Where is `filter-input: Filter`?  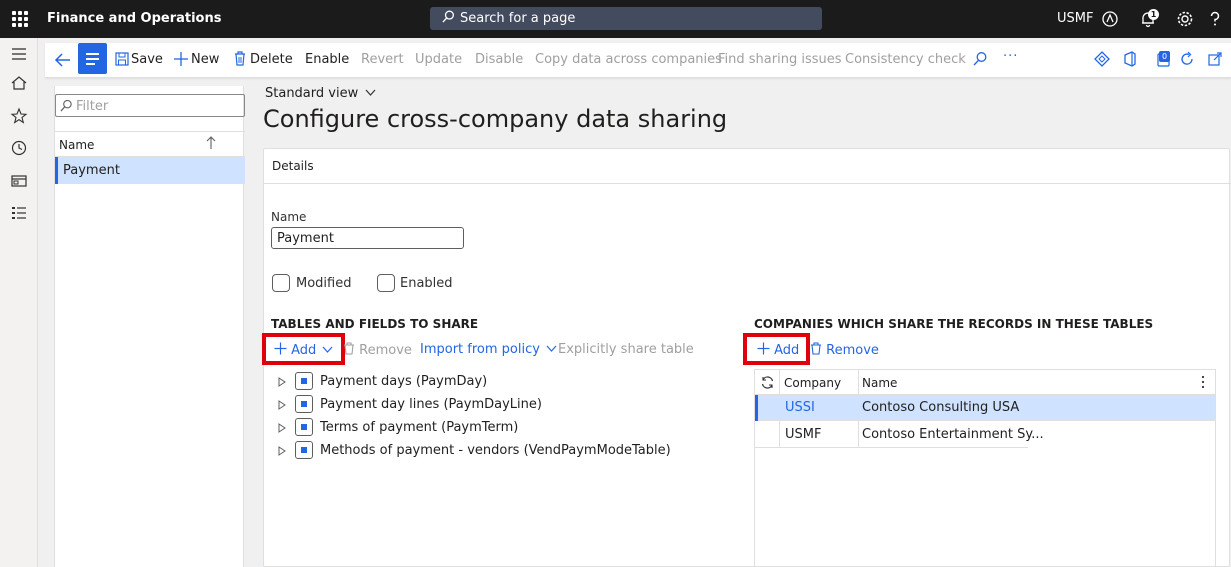
filter-input: Filter is located at coordinates (150, 105).